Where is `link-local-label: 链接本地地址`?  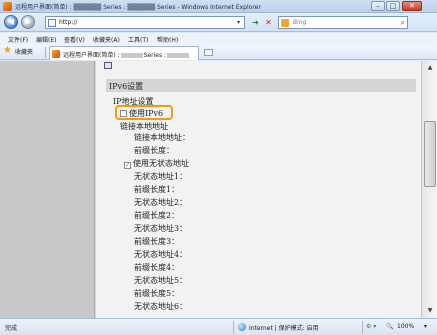
link-local-label: 链接本地地址 is located at coordinates (144, 126).